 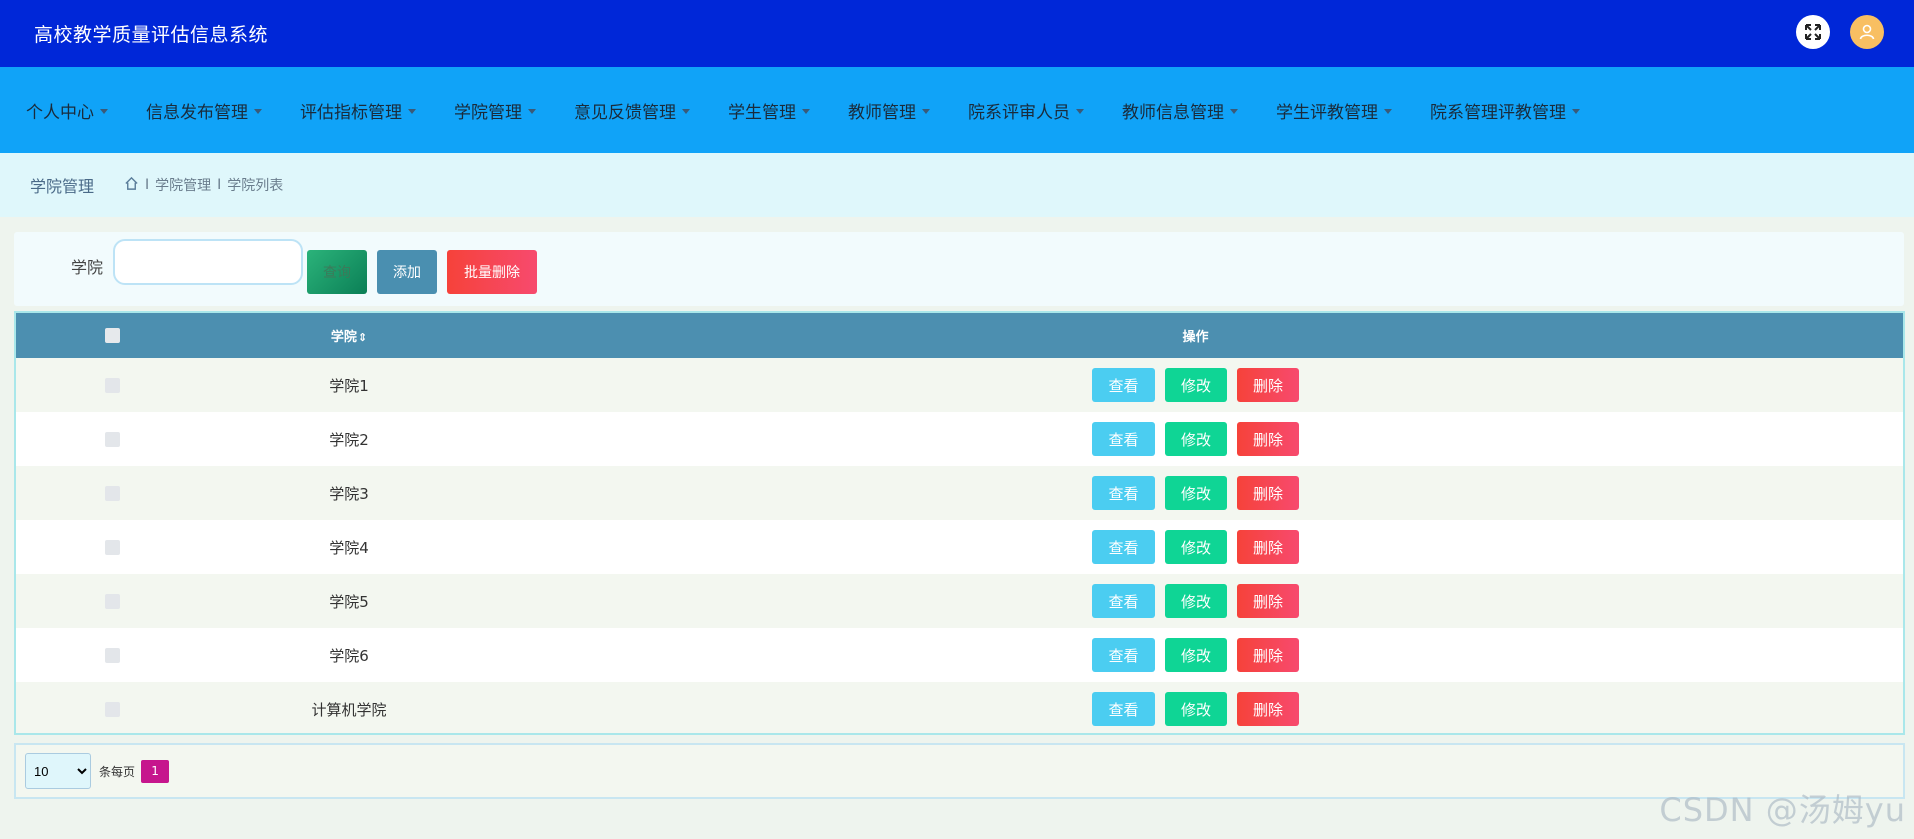 What do you see at coordinates (1498, 112) in the screenshot?
I see `nav-item-label: 院系管理评教管理` at bounding box center [1498, 112].